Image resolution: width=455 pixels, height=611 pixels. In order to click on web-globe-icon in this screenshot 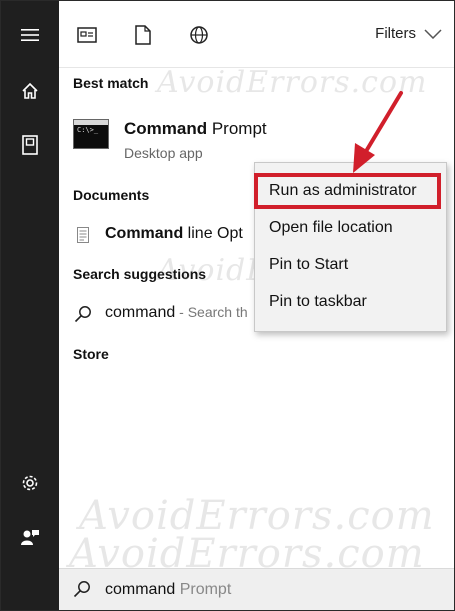, I will do `click(199, 35)`.